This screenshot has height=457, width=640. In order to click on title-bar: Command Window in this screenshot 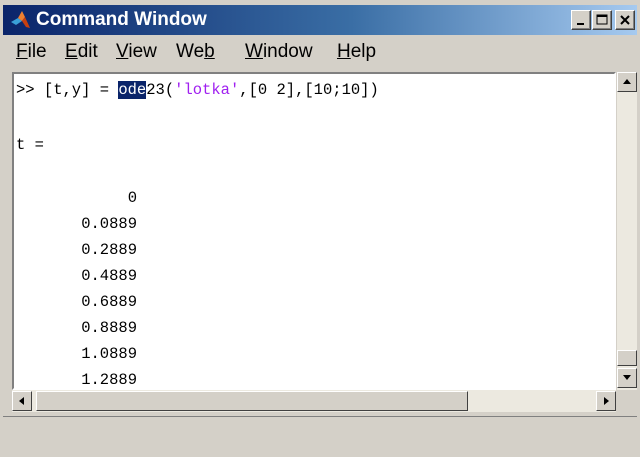, I will do `click(320, 20)`.